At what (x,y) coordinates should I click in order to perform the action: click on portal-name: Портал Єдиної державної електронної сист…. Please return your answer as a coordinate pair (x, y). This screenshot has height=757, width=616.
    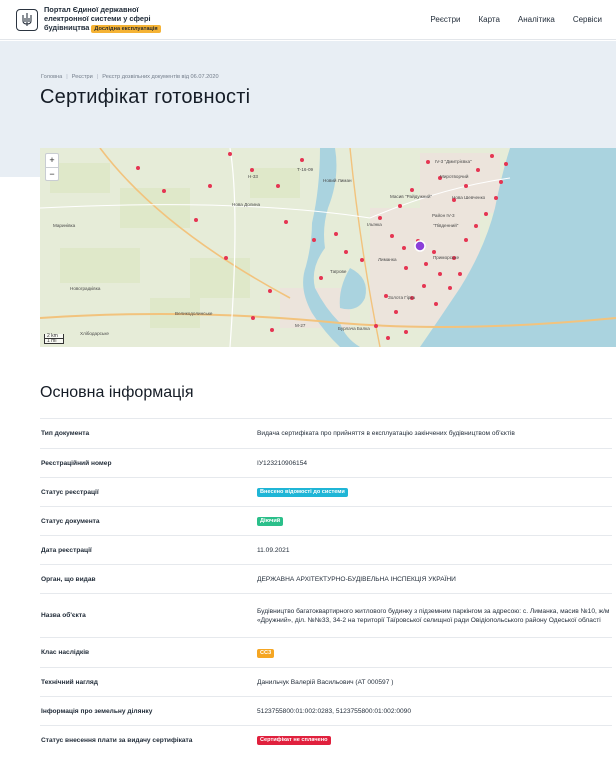
    Looking at the image, I should click on (102, 19).